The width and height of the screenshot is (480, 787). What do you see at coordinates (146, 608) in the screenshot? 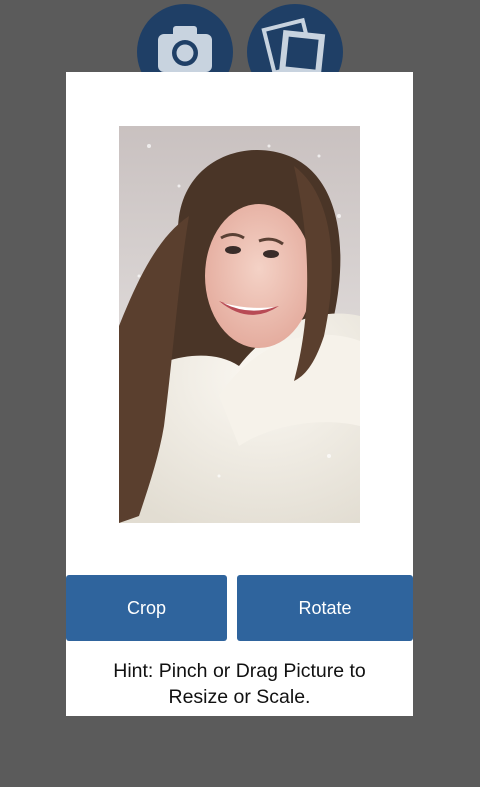
I see `crop-button: Crop` at bounding box center [146, 608].